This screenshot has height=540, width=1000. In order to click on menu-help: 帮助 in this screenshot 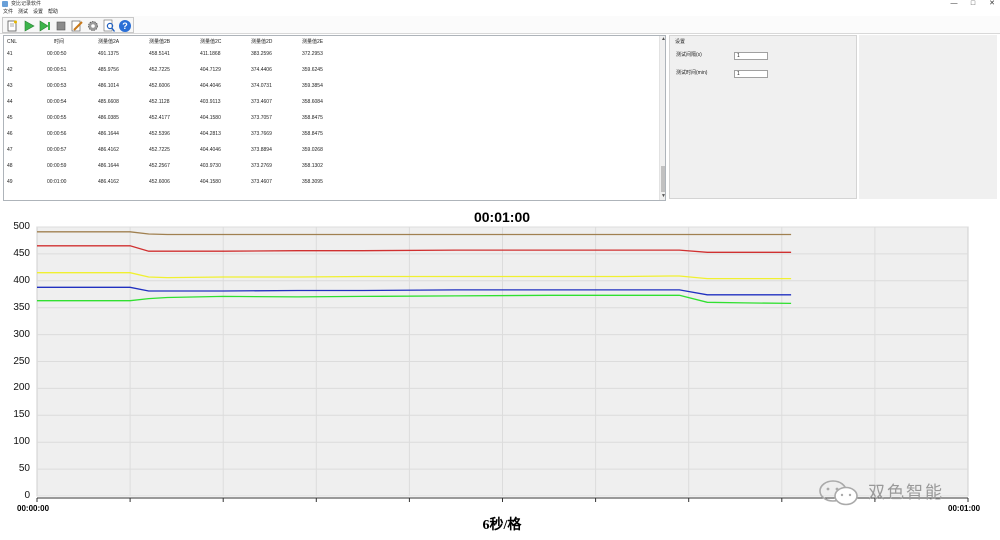, I will do `click(53, 12)`.